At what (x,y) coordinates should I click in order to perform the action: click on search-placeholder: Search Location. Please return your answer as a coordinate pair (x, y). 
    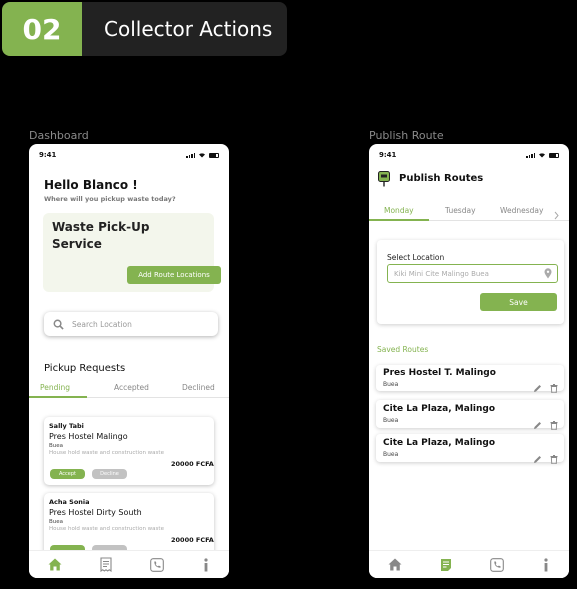
    Looking at the image, I should click on (102, 324).